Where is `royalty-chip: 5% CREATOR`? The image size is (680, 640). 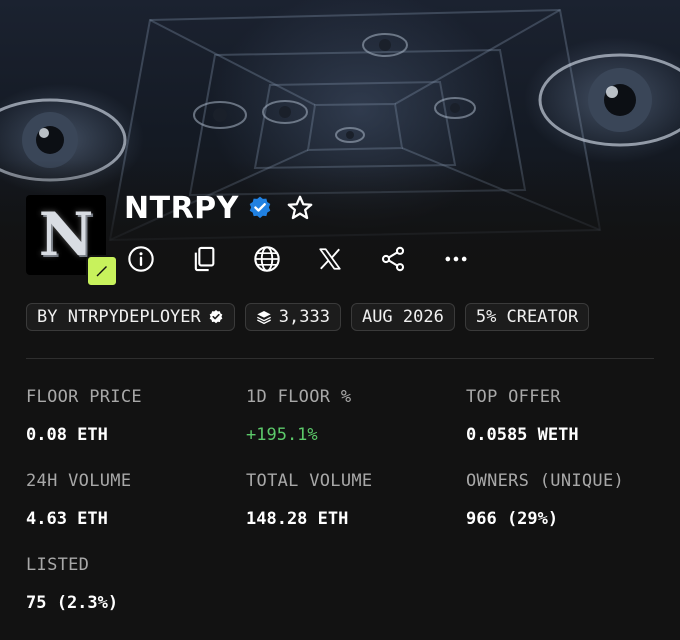
royalty-chip: 5% CREATOR is located at coordinates (527, 317).